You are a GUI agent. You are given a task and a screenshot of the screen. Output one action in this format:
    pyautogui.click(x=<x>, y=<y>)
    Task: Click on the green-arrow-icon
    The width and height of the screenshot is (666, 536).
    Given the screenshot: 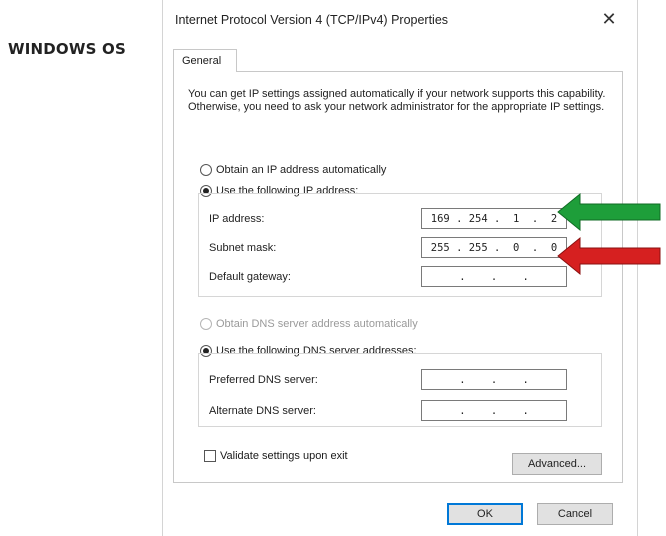 What is the action you would take?
    pyautogui.click(x=609, y=212)
    